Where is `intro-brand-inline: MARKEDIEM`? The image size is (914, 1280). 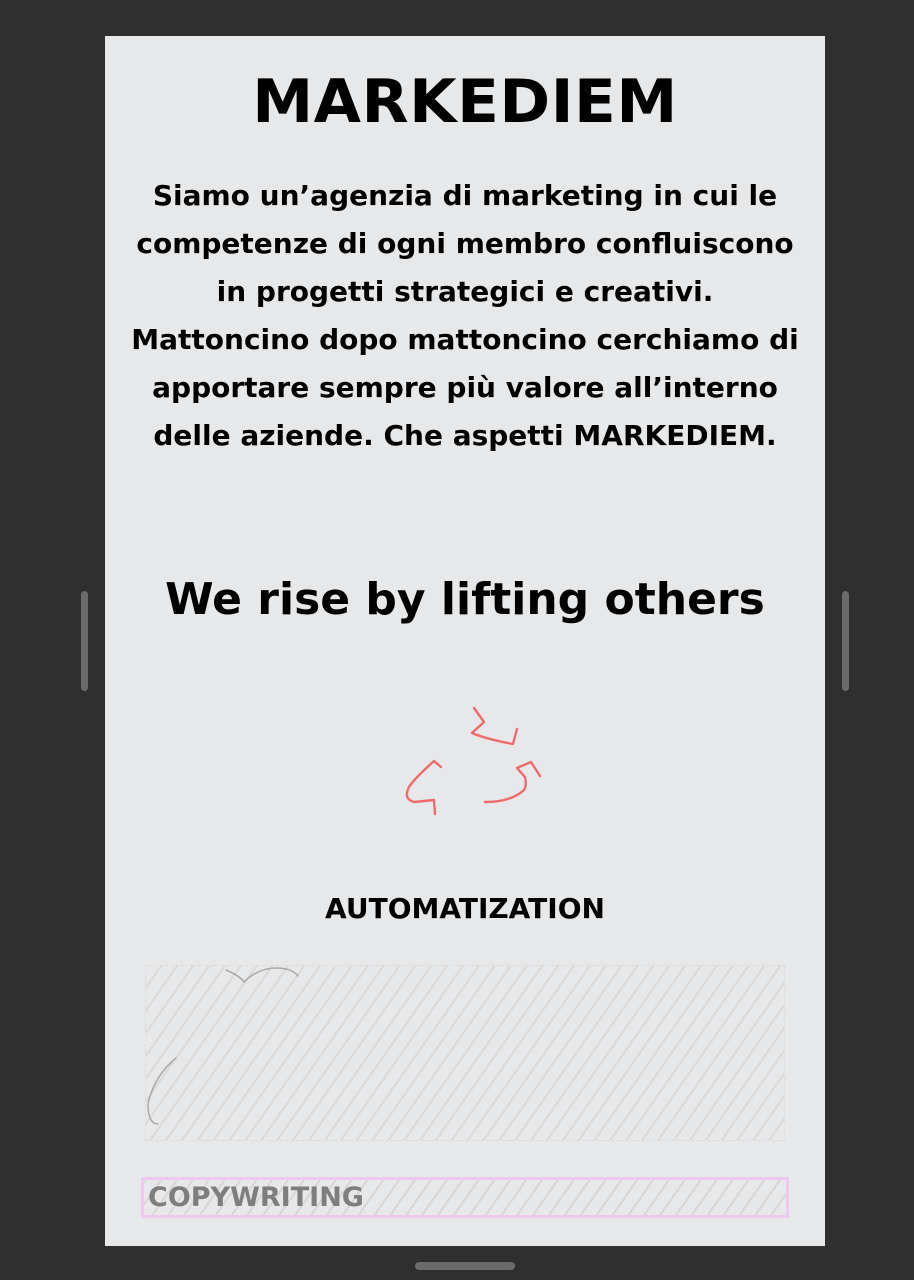
intro-brand-inline: MARKEDIEM is located at coordinates (669, 435).